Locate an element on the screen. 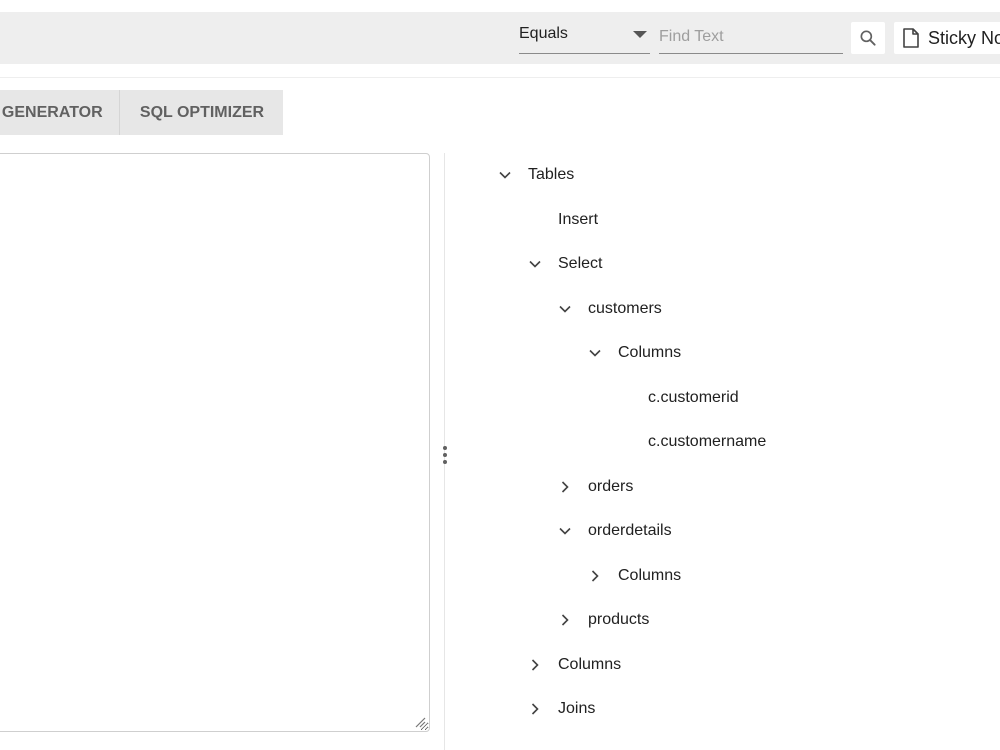 This screenshot has height=750, width=1000. sticky-notes-button: Sticky No is located at coordinates (947, 38).